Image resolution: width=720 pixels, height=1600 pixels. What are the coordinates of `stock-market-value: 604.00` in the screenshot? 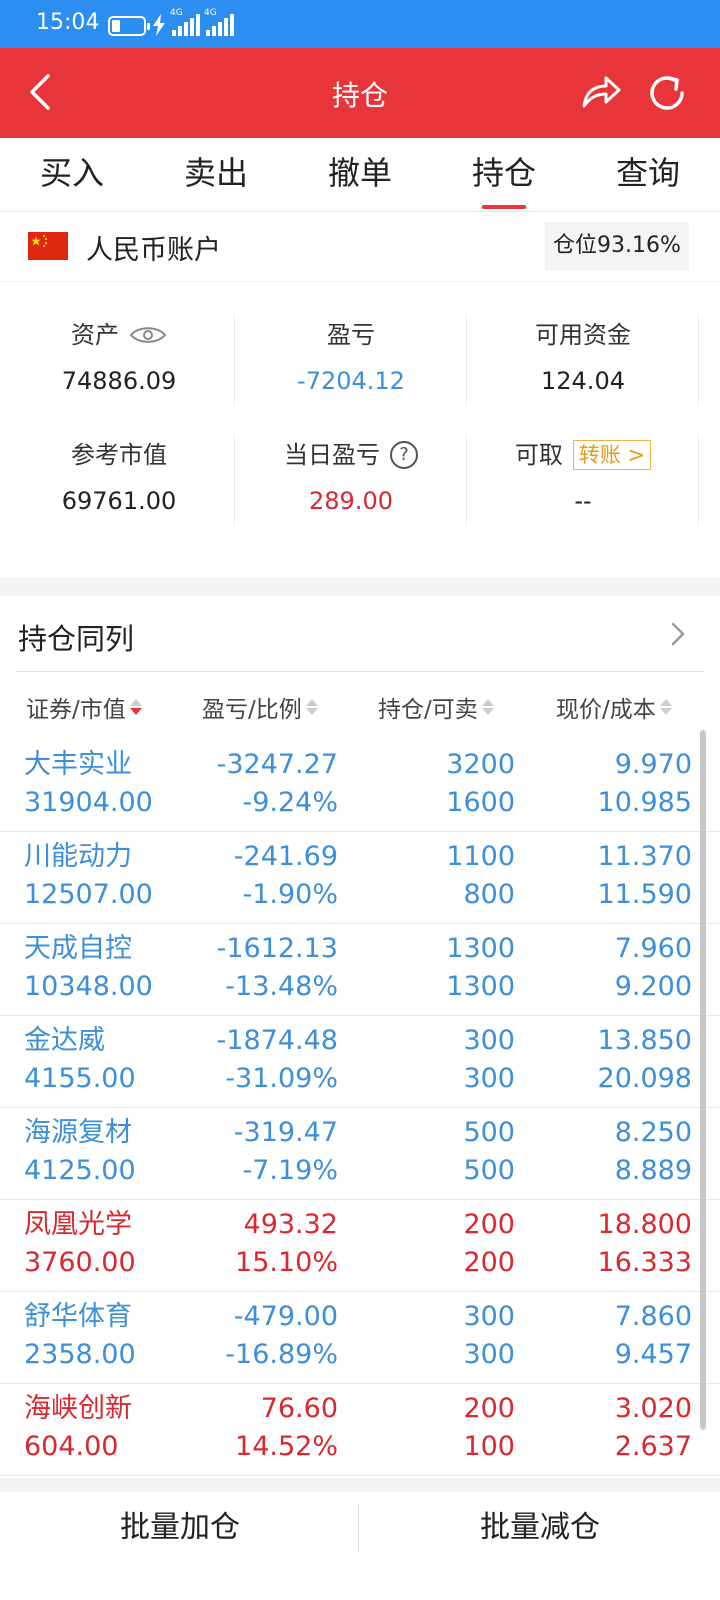 It's located at (71, 1446).